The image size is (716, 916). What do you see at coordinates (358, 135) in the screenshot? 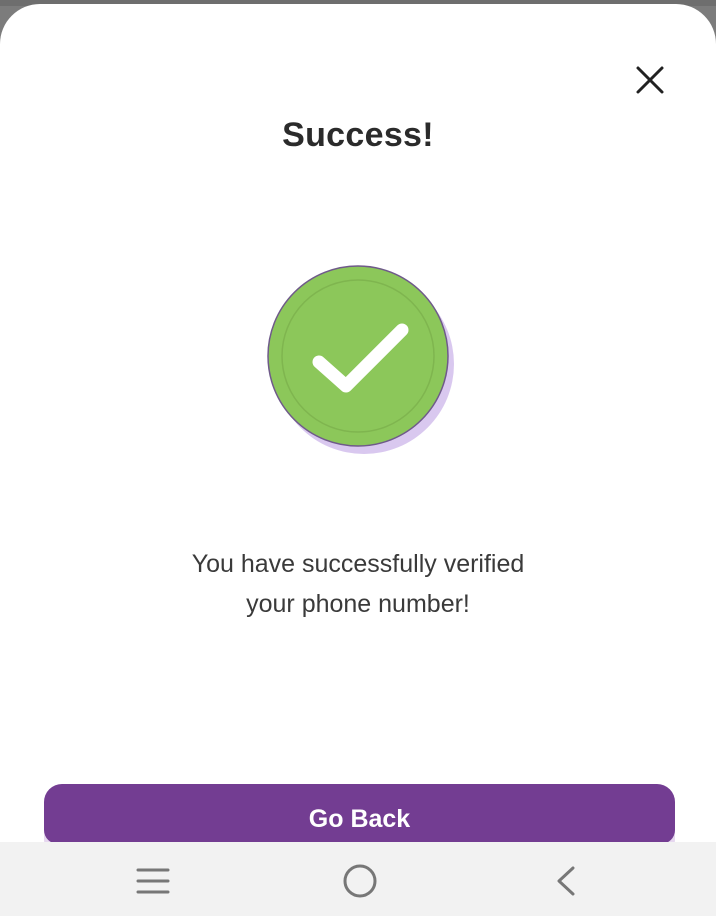
I see `dialog-title: Success!` at bounding box center [358, 135].